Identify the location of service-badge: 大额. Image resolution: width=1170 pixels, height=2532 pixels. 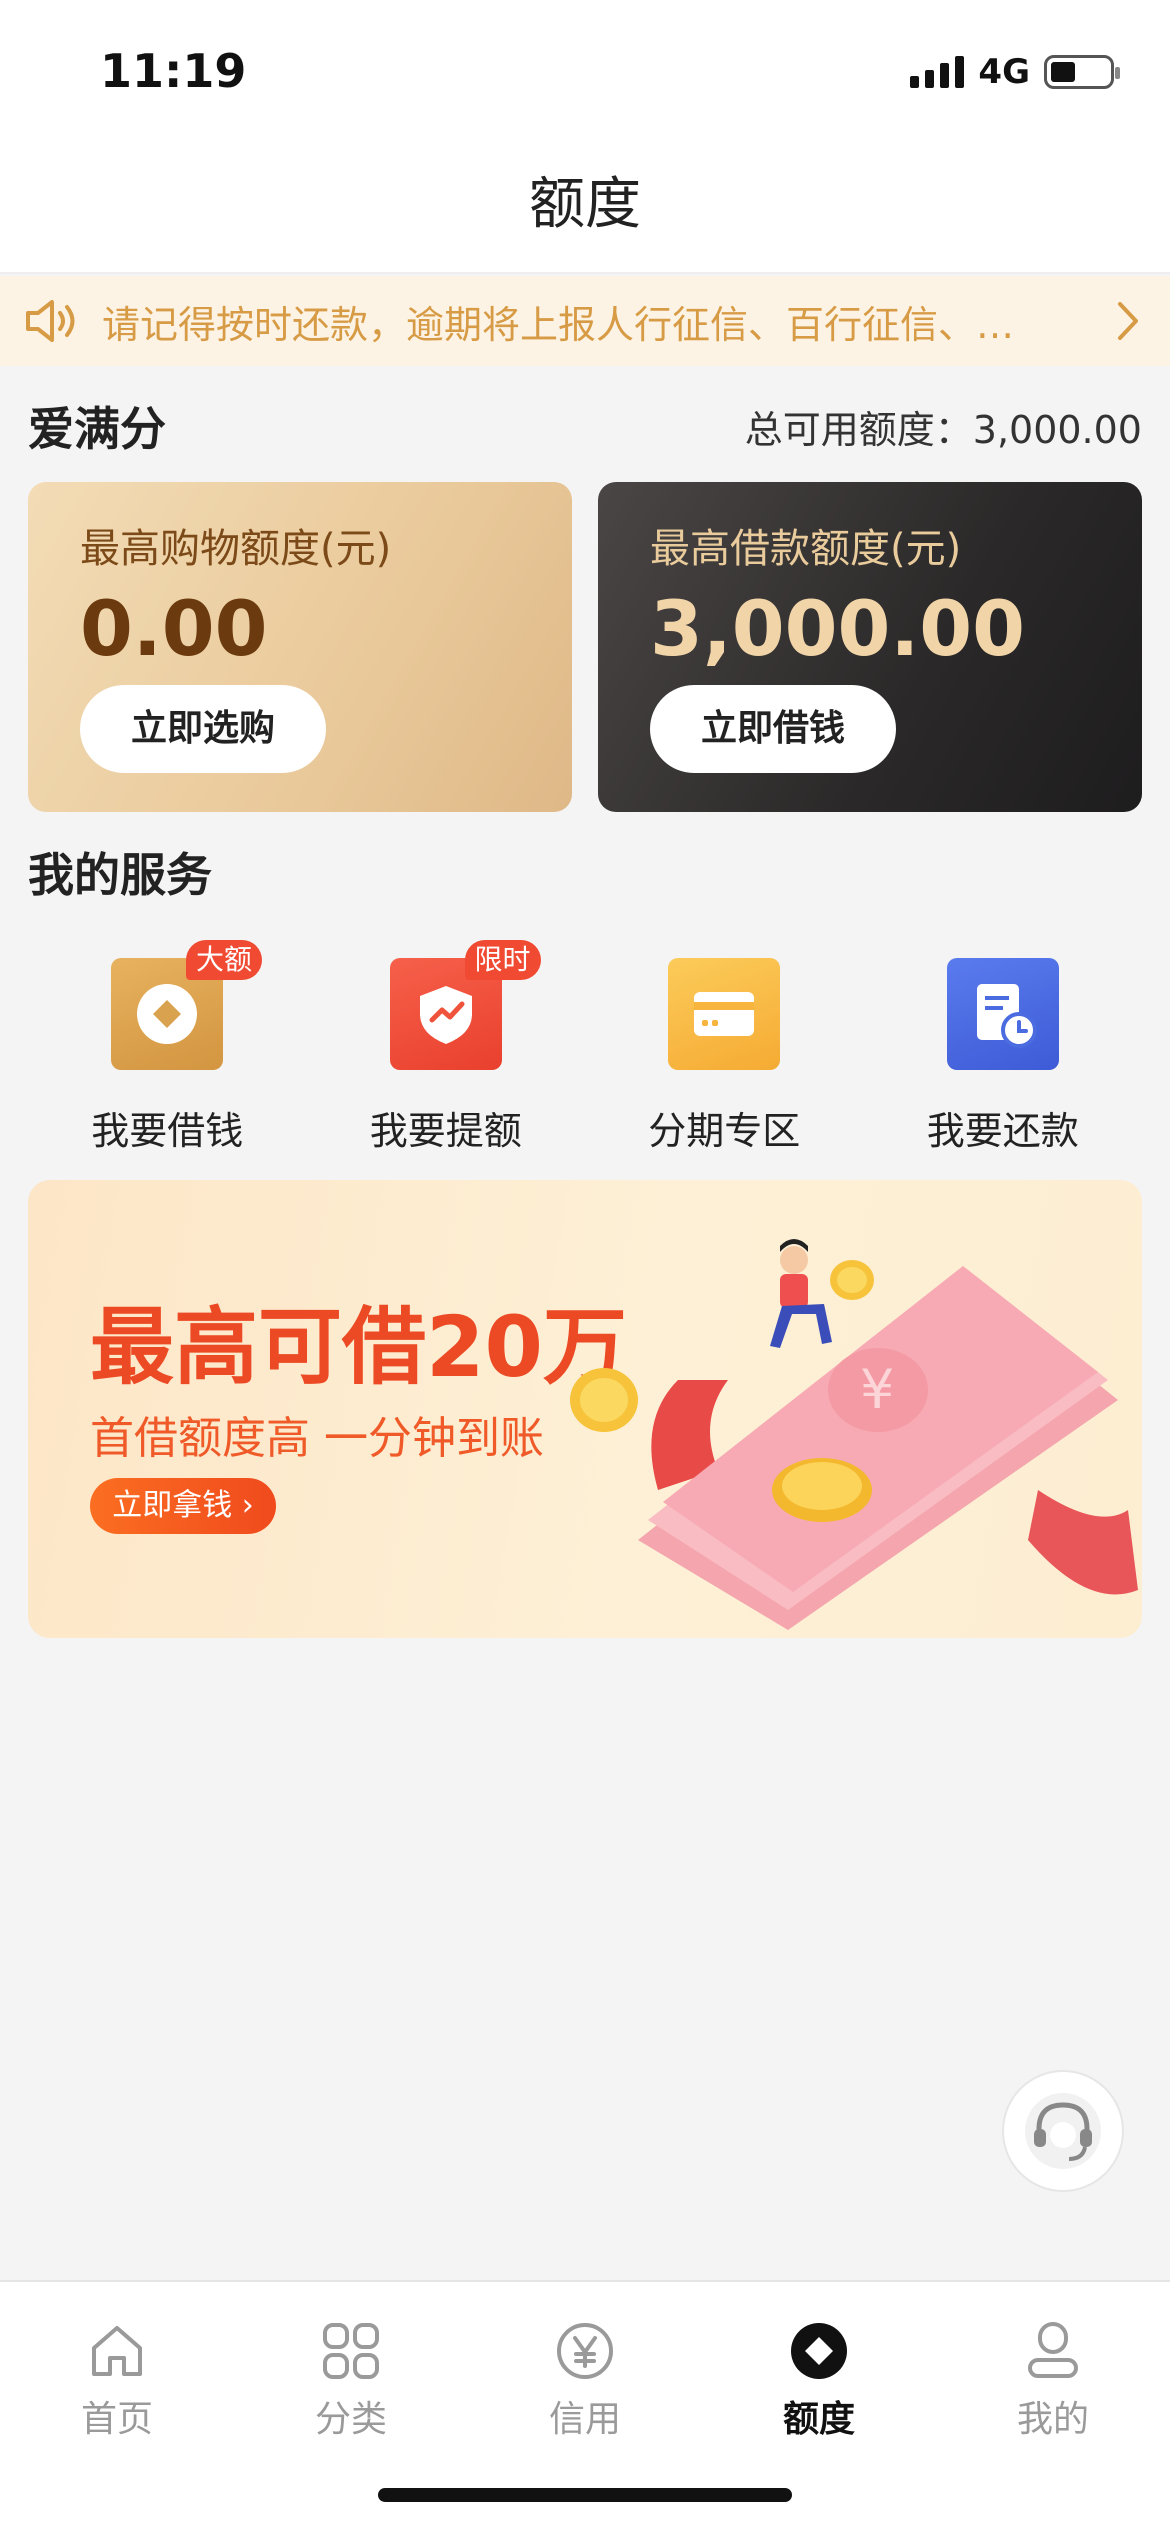
(224, 960).